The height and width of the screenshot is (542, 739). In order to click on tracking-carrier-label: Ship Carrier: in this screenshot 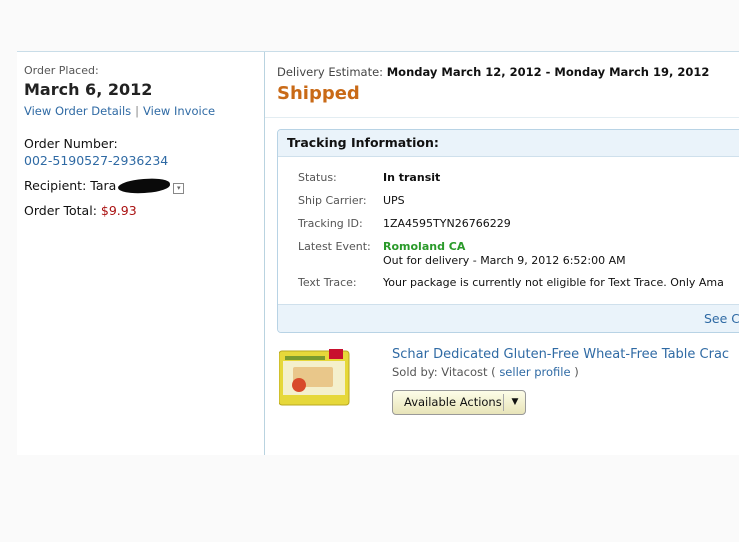, I will do `click(332, 200)`.